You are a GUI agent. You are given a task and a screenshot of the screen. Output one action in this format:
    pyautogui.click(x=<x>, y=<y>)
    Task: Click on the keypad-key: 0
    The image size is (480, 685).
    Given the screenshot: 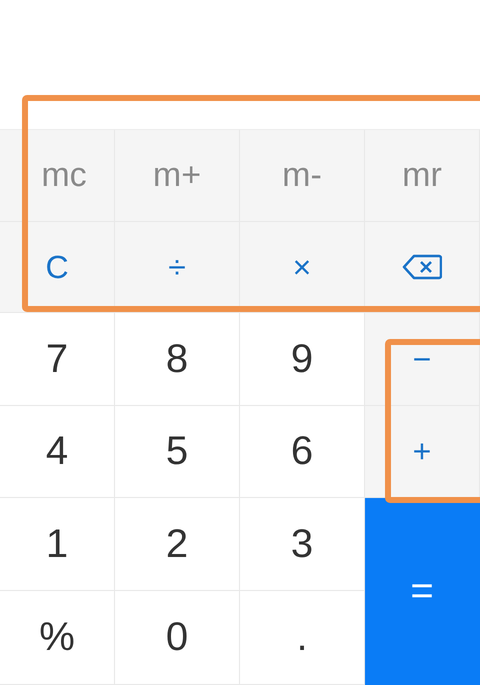 What is the action you would take?
    pyautogui.click(x=177, y=638)
    